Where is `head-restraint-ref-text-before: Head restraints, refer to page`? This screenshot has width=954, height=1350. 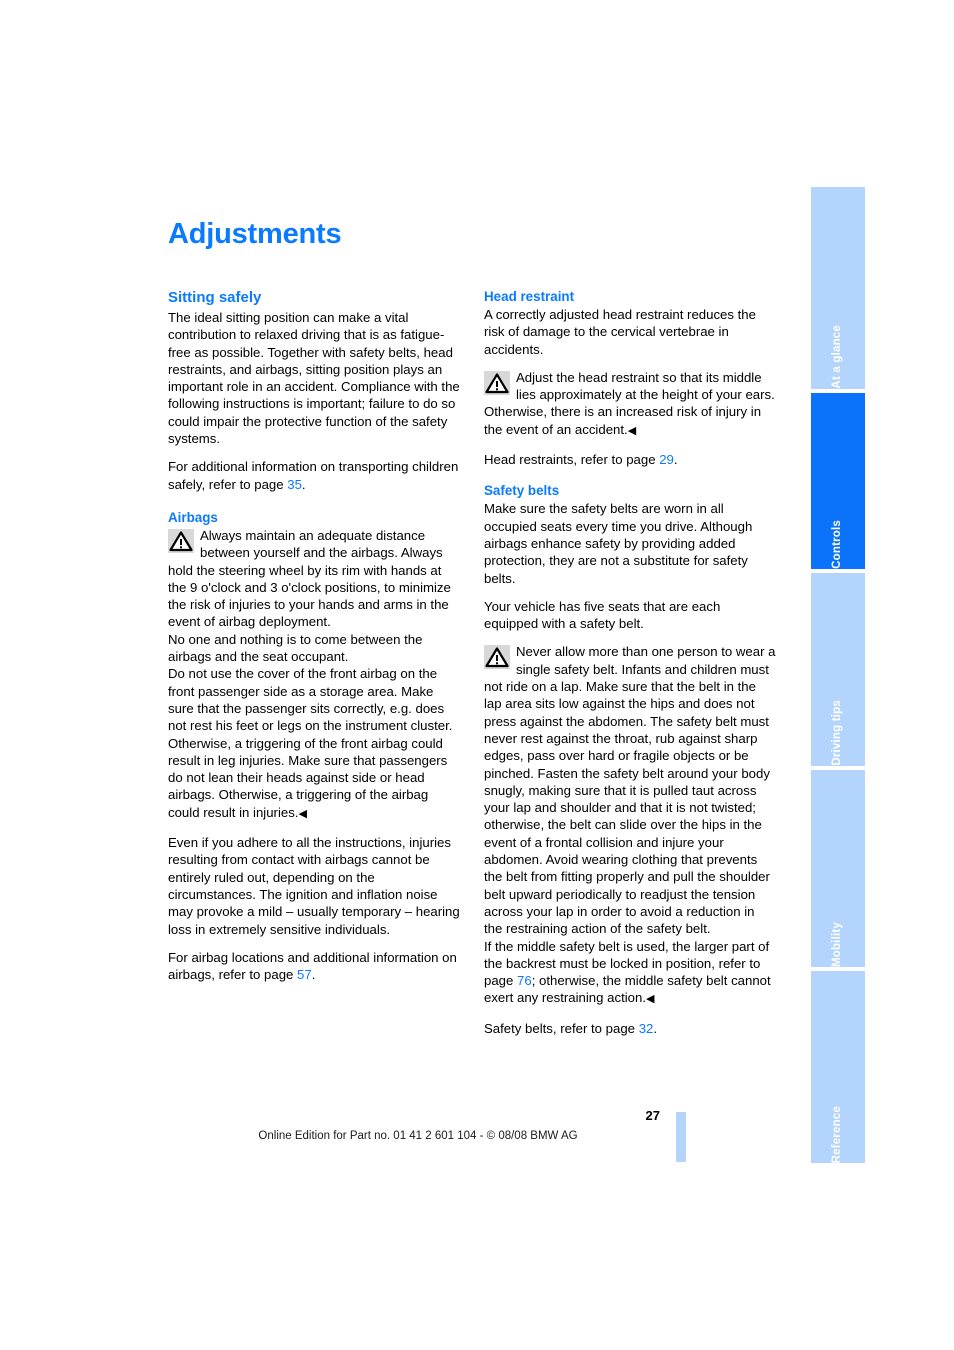 head-restraint-ref-text-before: Head restraints, refer to page is located at coordinates (572, 460).